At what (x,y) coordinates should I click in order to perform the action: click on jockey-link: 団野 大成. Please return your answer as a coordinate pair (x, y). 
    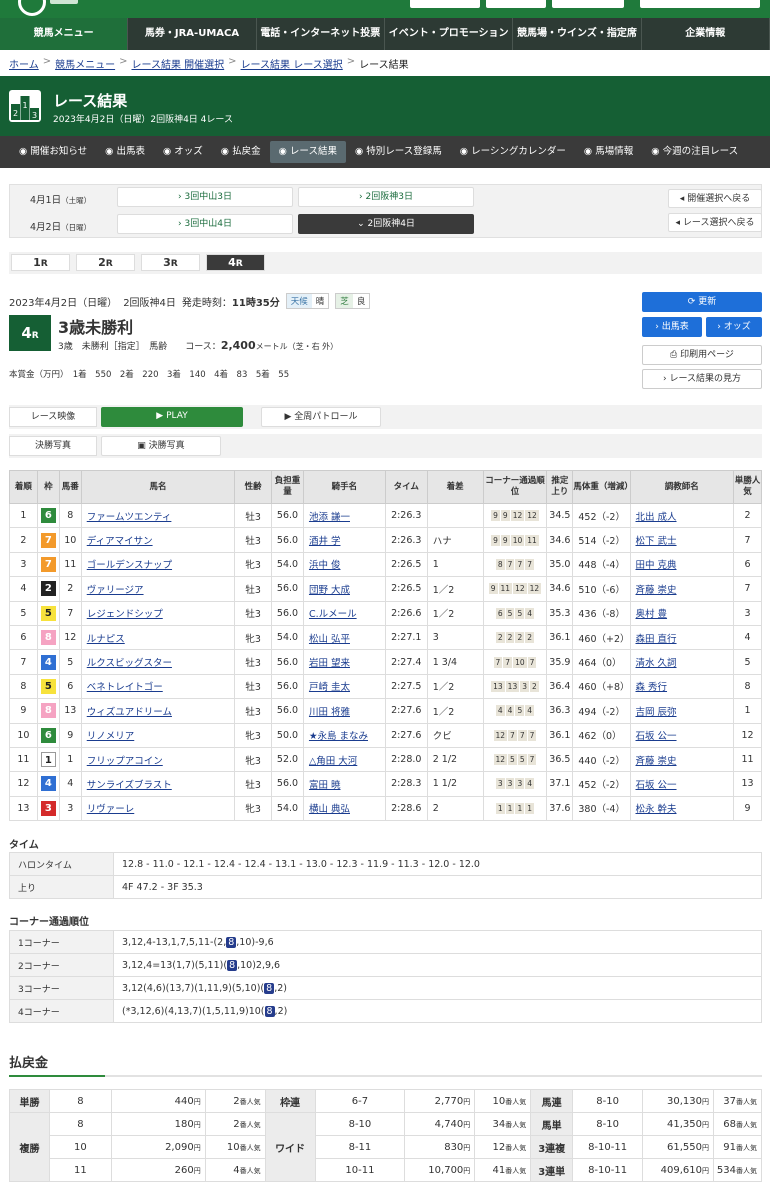
    Looking at the image, I should click on (329, 590).